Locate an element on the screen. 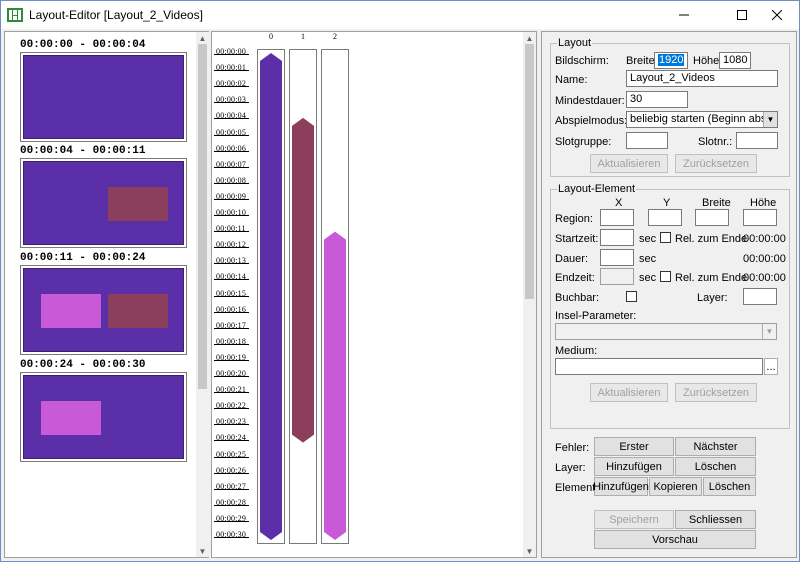 The height and width of the screenshot is (562, 800). region-y-input is located at coordinates (665, 217).